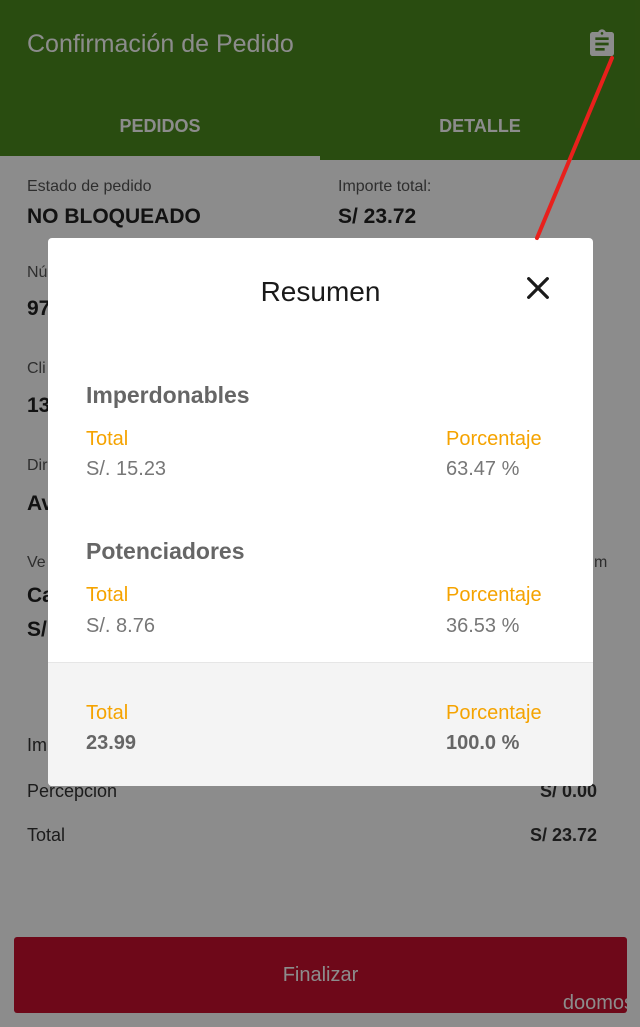 This screenshot has height=1027, width=640. Describe the element at coordinates (538, 288) in the screenshot. I see `close-icon` at that location.